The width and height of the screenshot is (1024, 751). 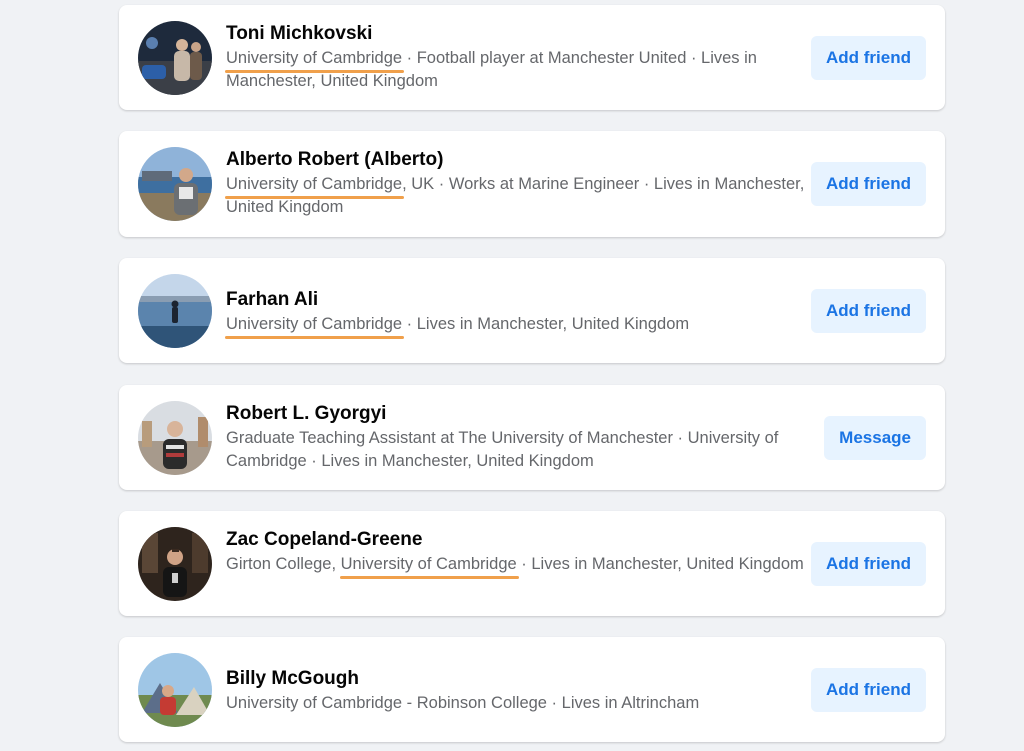 I want to click on result-name: Zac Copeland-Greene, so click(x=516, y=540).